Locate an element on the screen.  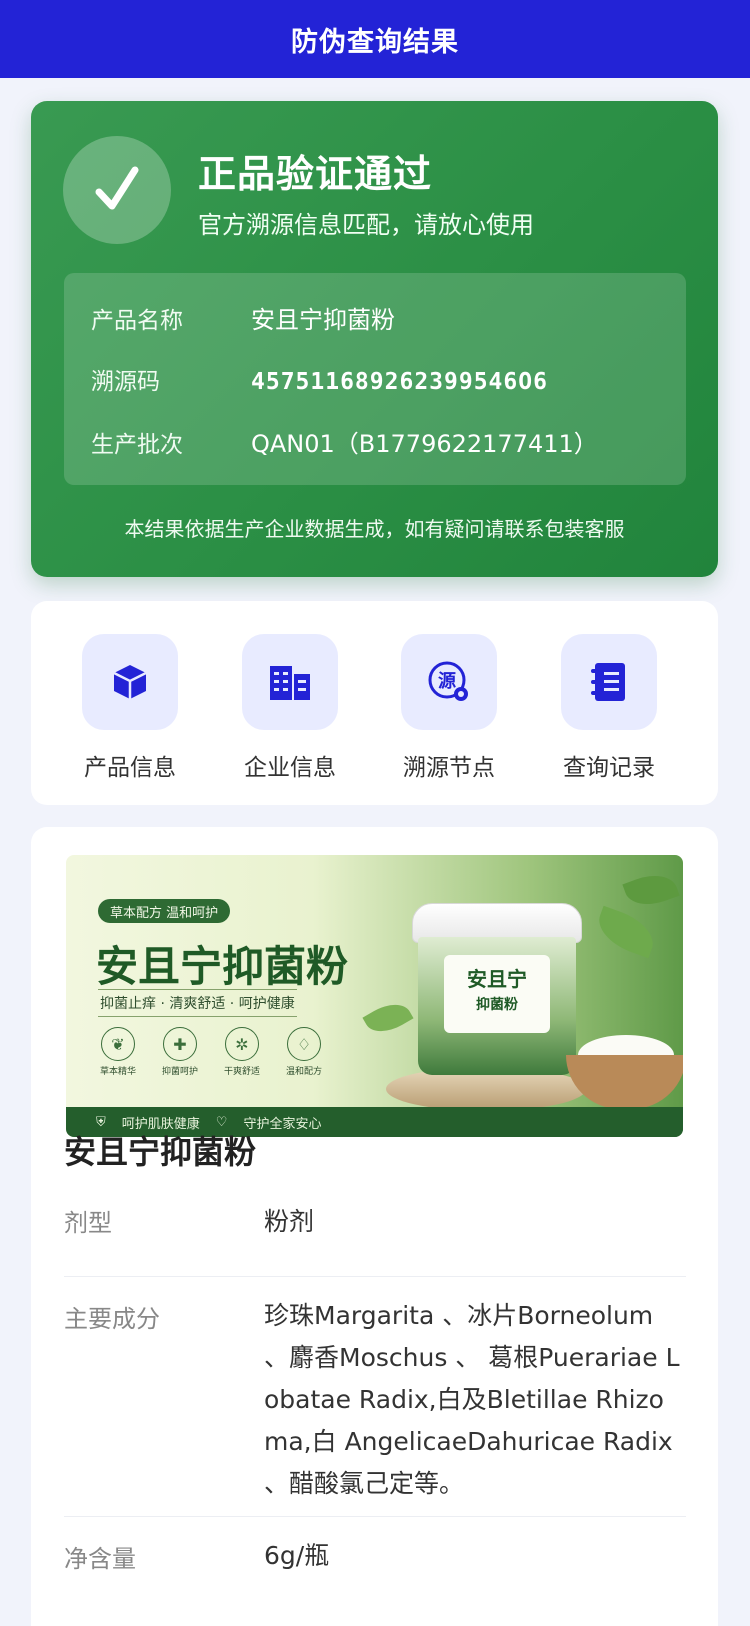
quick-nav-card: 产品信息 企业信息 源 溯源节点 查询记录 is located at coordinates (374, 703).